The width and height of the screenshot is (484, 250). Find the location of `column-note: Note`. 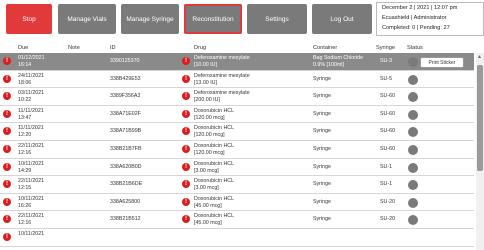

column-note: Note is located at coordinates (74, 48).